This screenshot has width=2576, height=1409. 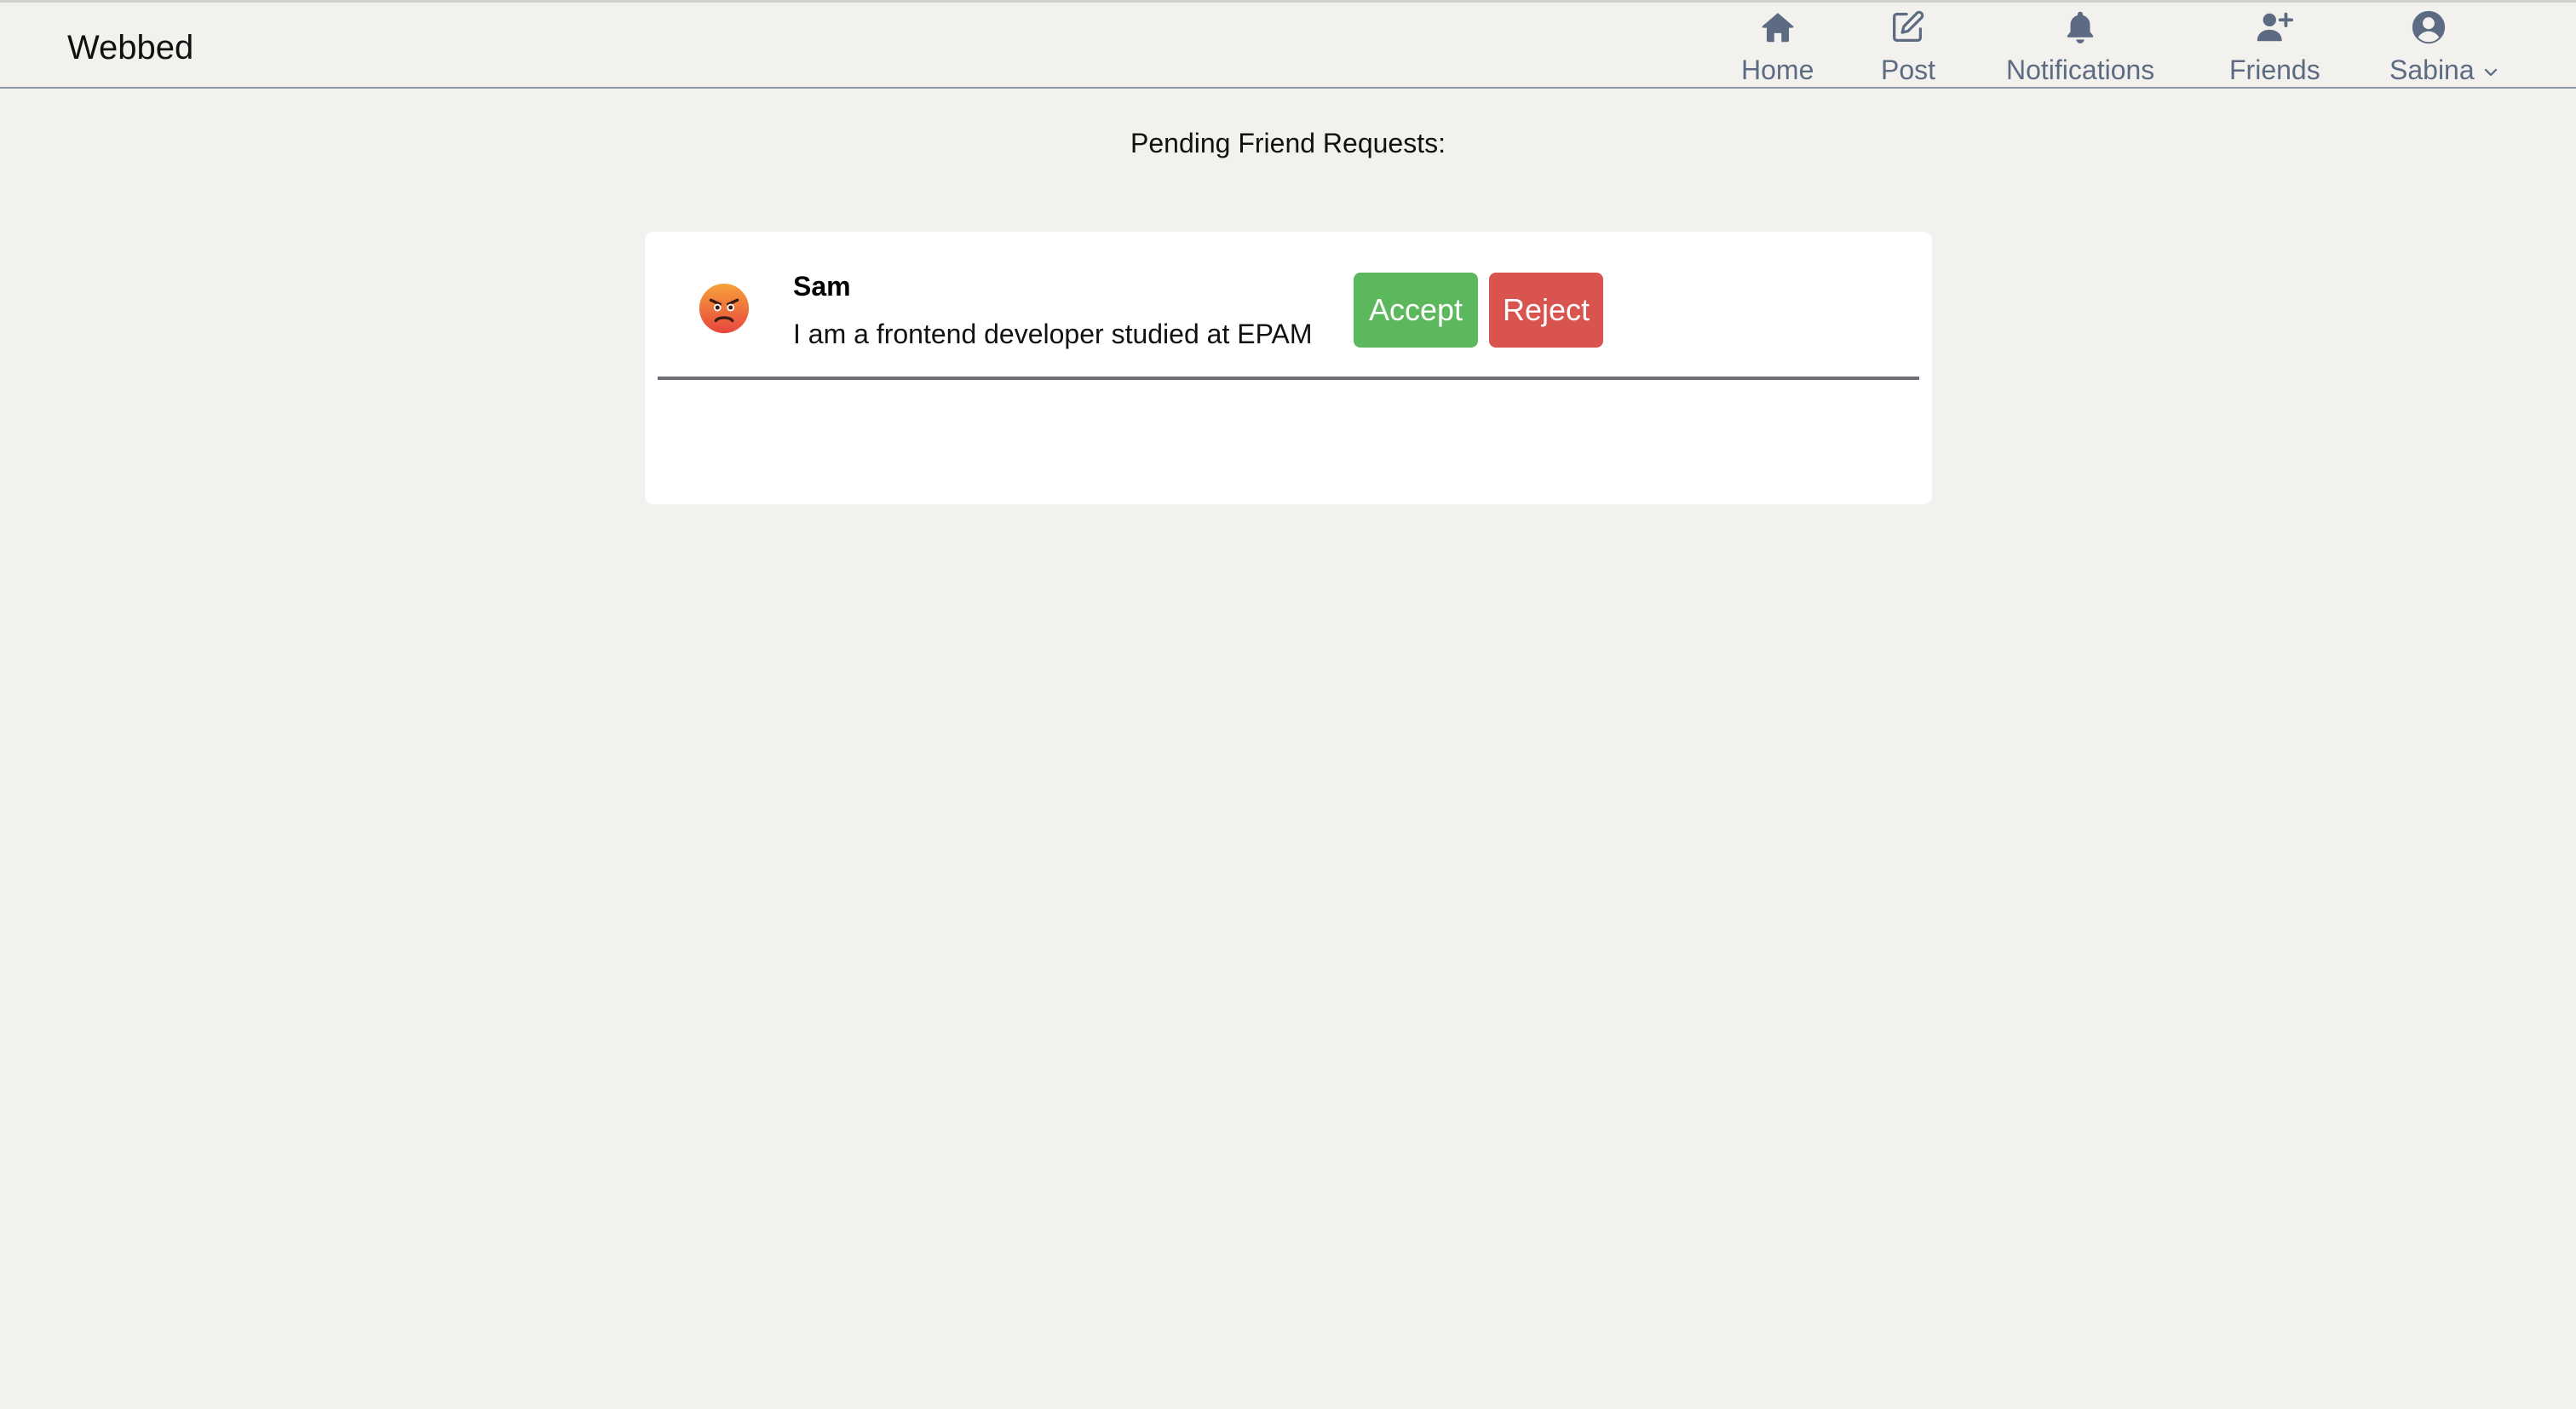 I want to click on nav-label-user: Sabina, so click(x=2443, y=70).